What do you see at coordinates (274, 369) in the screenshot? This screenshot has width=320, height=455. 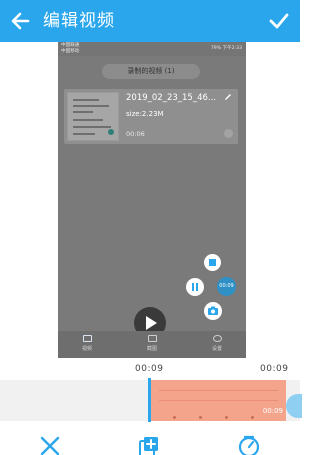 I see `total-time: 00:09` at bounding box center [274, 369].